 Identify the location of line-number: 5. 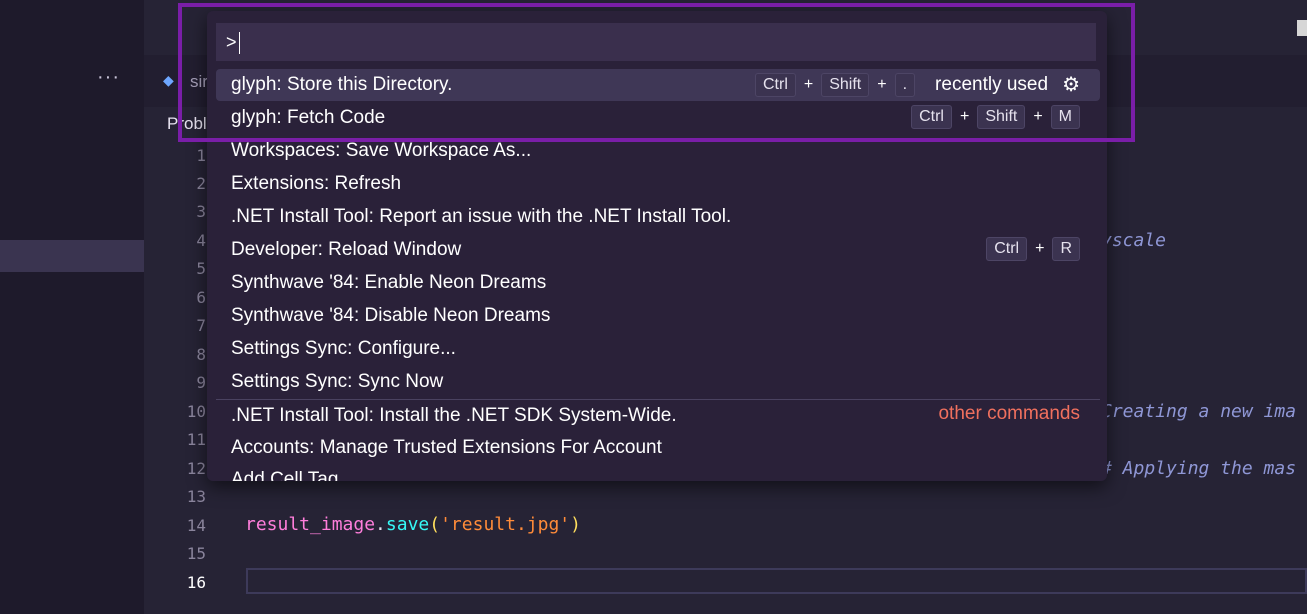
(201, 268).